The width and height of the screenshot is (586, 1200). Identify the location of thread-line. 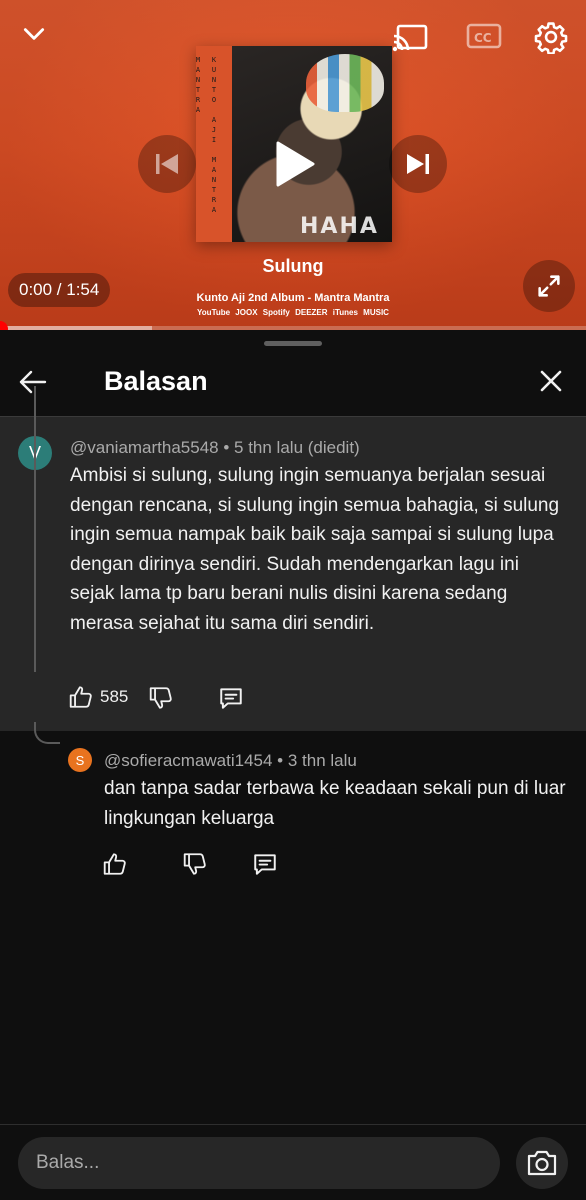
(35, 529).